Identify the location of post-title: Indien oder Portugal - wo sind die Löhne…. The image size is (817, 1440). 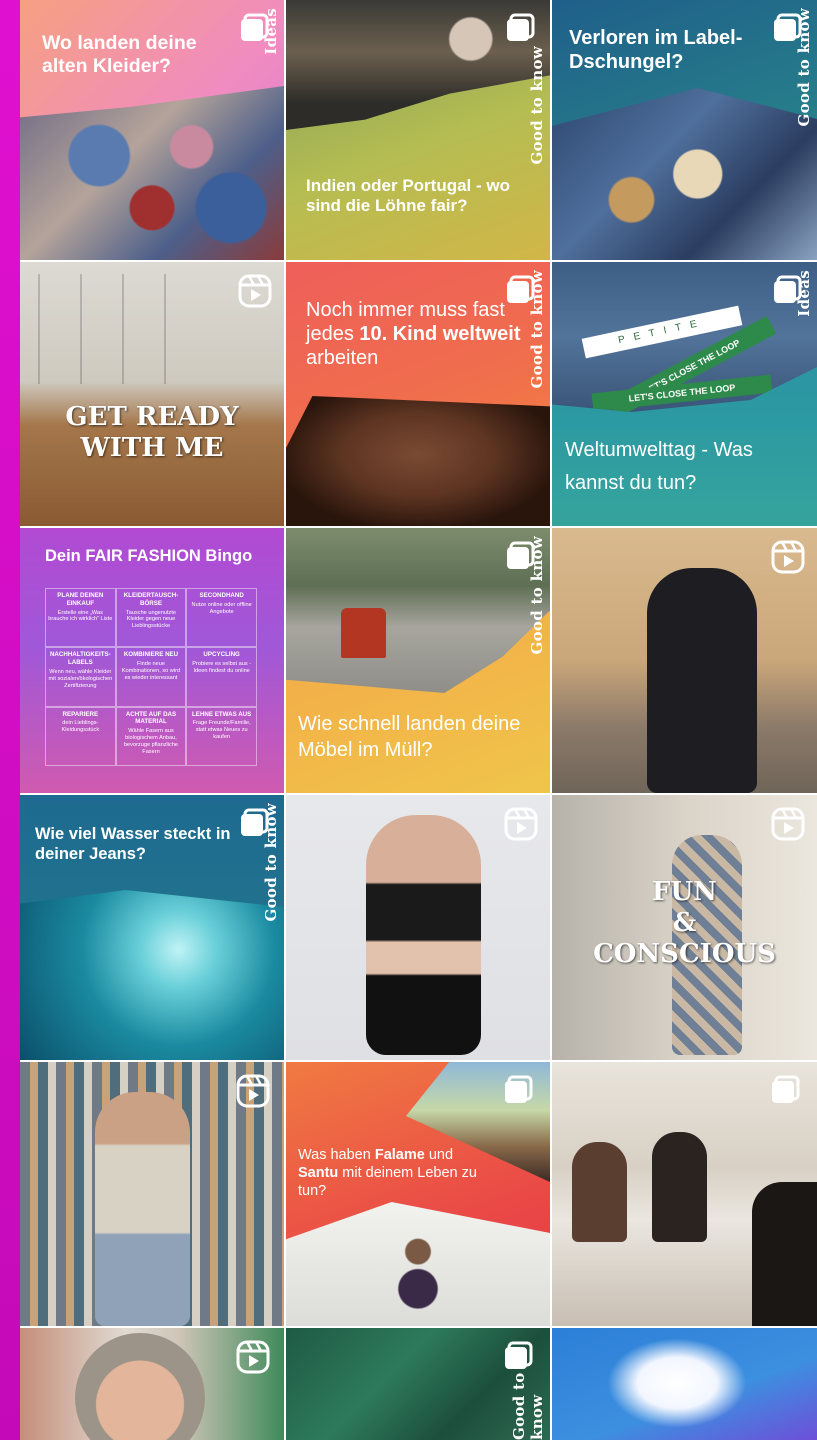
(408, 196).